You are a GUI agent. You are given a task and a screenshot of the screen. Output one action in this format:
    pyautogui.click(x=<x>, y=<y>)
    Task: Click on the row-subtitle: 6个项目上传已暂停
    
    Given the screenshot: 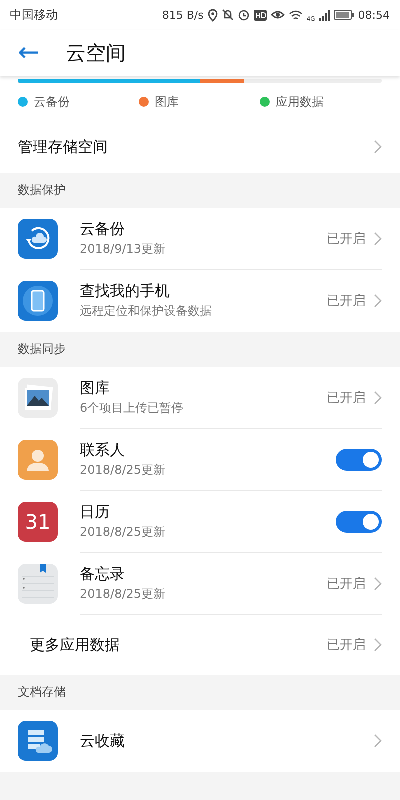 What is the action you would take?
    pyautogui.click(x=132, y=408)
    